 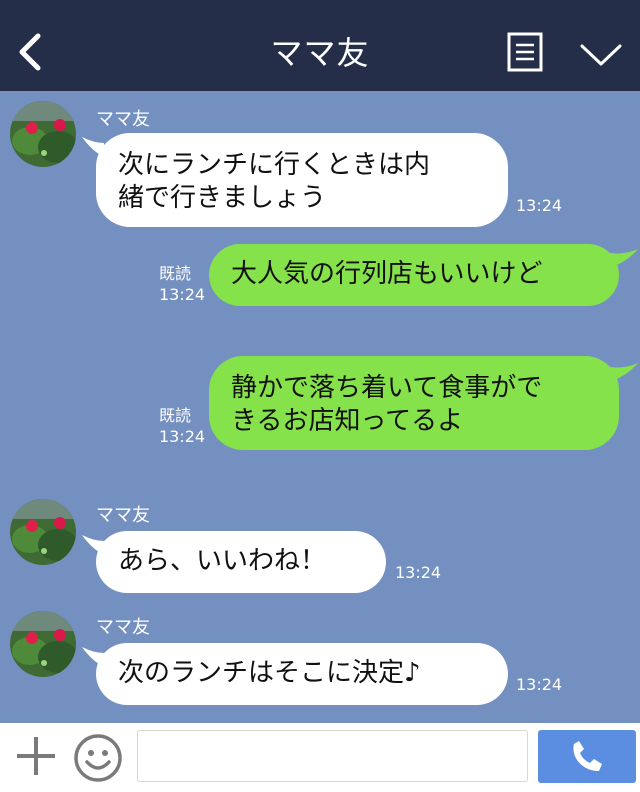 I want to click on plus-icon, so click(x=36, y=756).